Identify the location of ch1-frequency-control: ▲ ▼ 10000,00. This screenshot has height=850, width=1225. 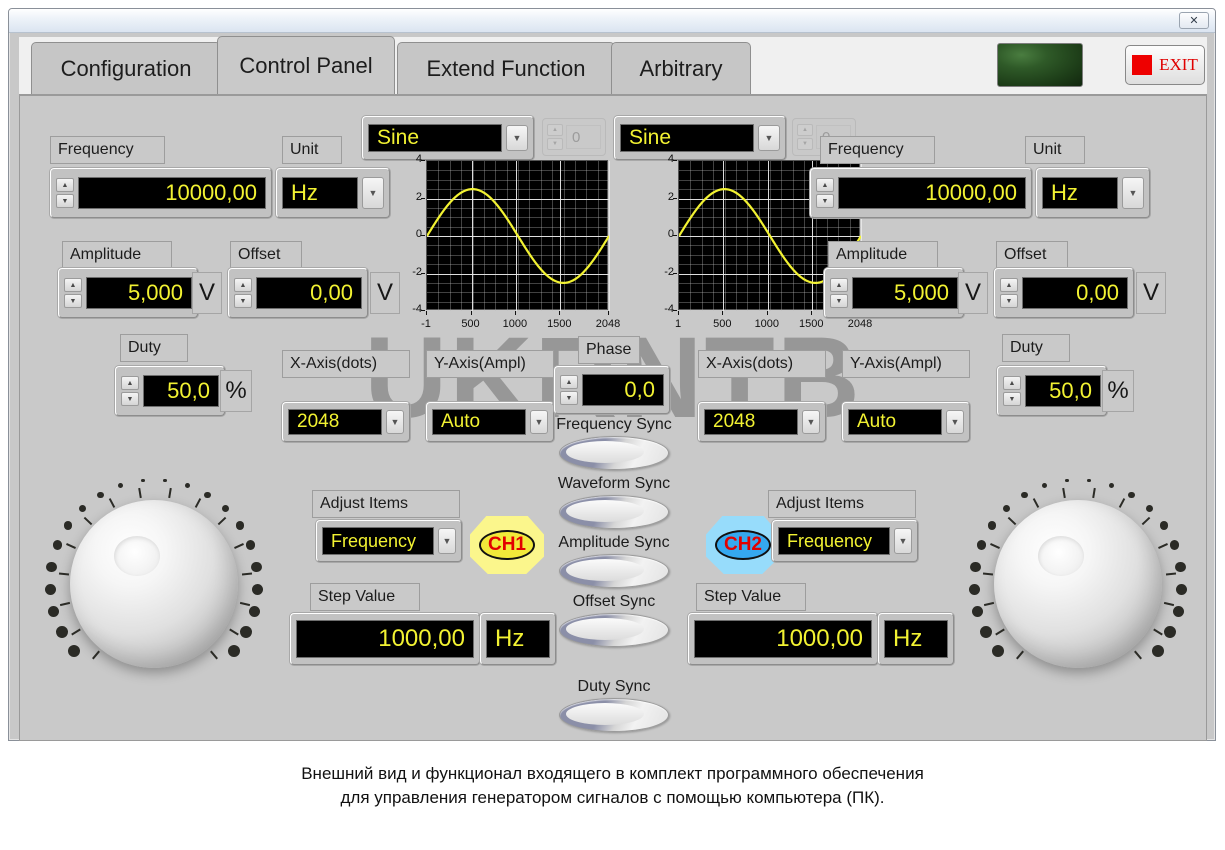
(161, 193).